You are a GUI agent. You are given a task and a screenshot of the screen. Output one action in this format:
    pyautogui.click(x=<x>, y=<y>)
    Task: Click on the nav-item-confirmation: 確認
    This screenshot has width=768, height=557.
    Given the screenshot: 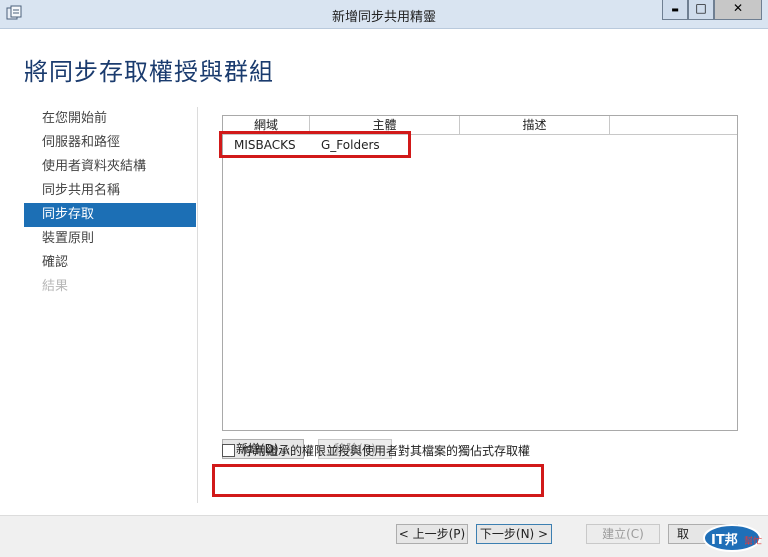 What is the action you would take?
    pyautogui.click(x=110, y=263)
    